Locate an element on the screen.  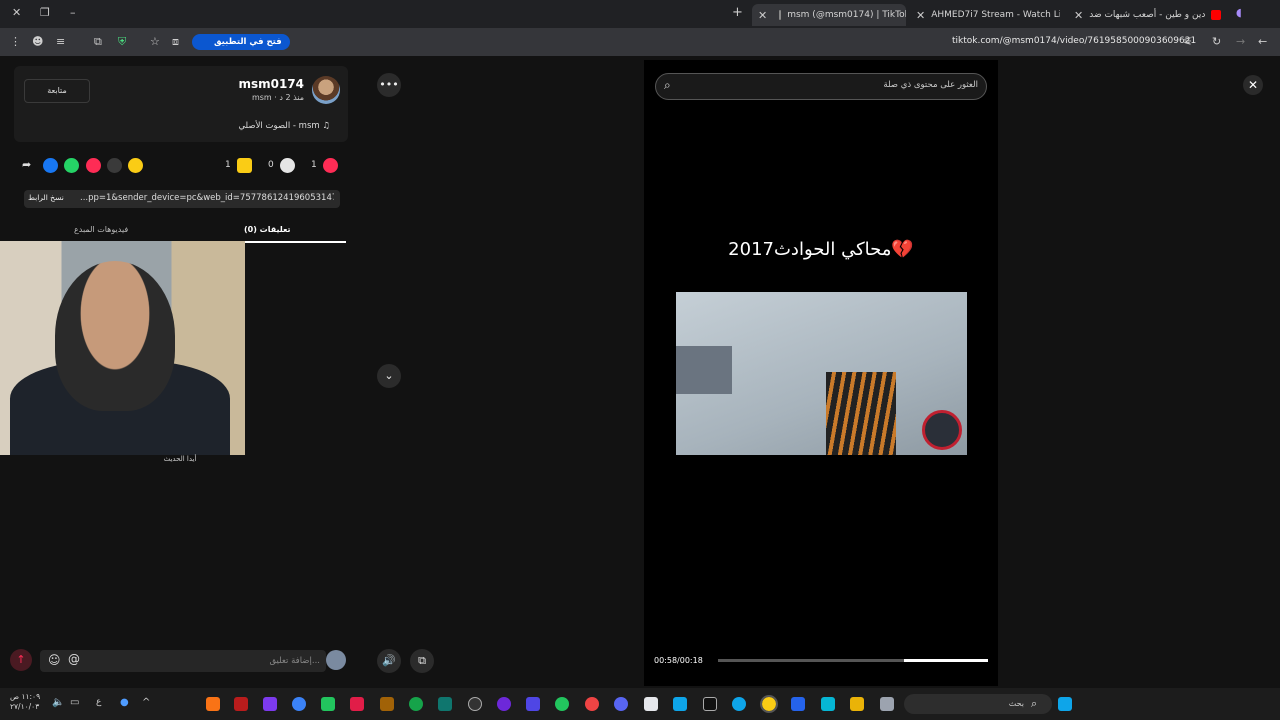
author-subline: msm · منذ 2 د is located at coordinates (277, 97).